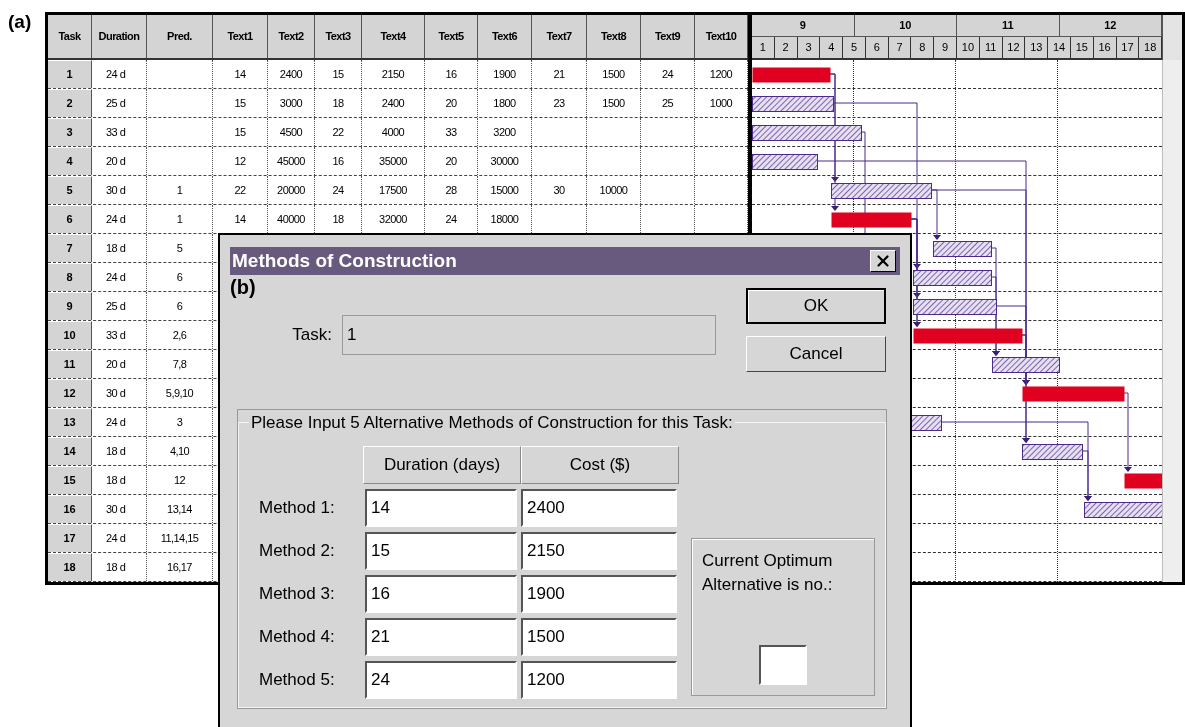 The width and height of the screenshot is (1185, 727). What do you see at coordinates (344, 260) in the screenshot?
I see `window-title: Methods of Construction` at bounding box center [344, 260].